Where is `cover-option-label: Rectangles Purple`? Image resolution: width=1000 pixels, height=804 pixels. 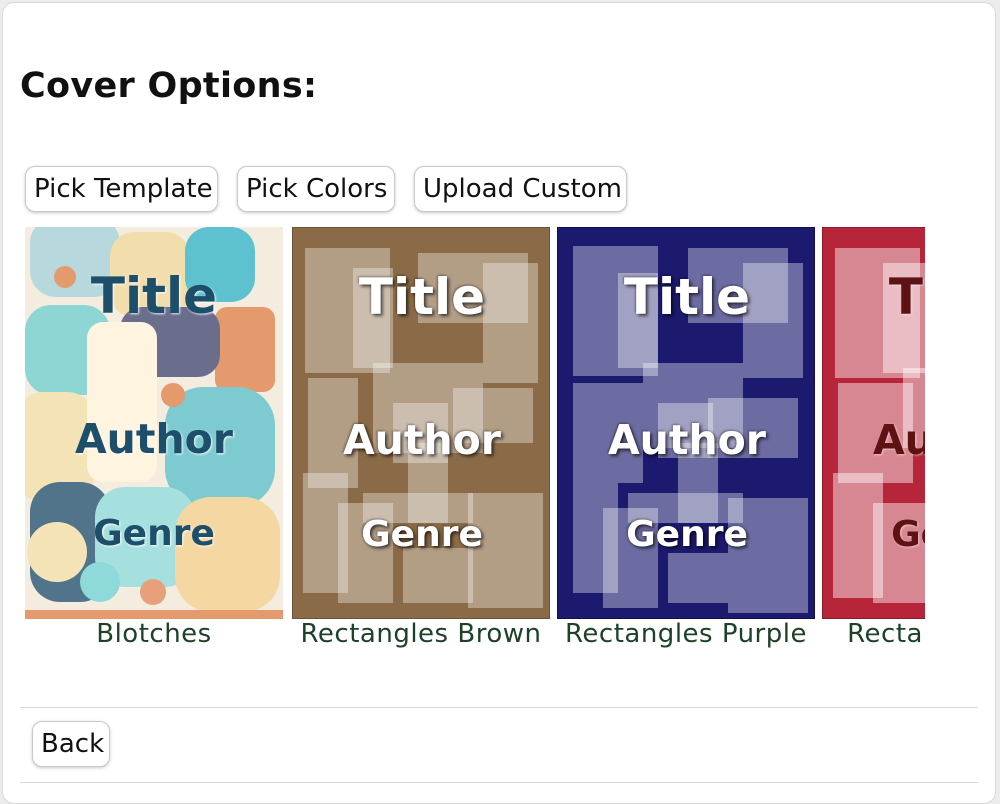
cover-option-label: Rectangles Purple is located at coordinates (686, 634).